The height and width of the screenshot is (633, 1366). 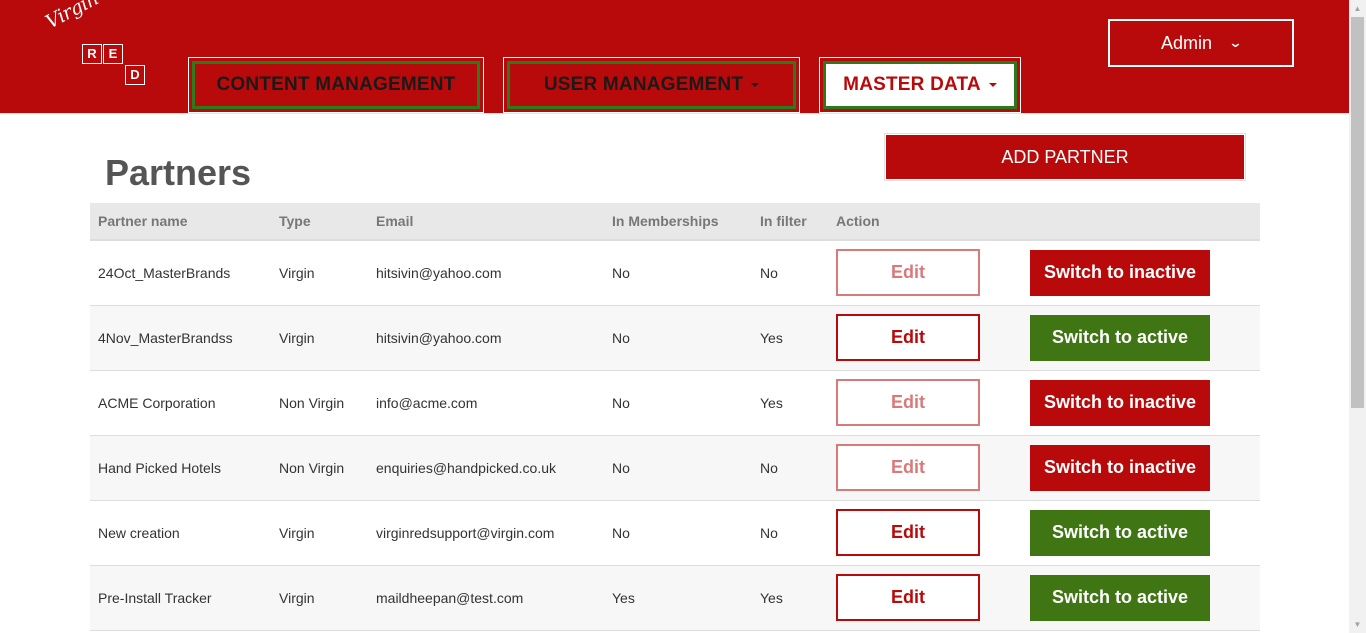 What do you see at coordinates (135, 75) in the screenshot?
I see `logo-letter-d: D` at bounding box center [135, 75].